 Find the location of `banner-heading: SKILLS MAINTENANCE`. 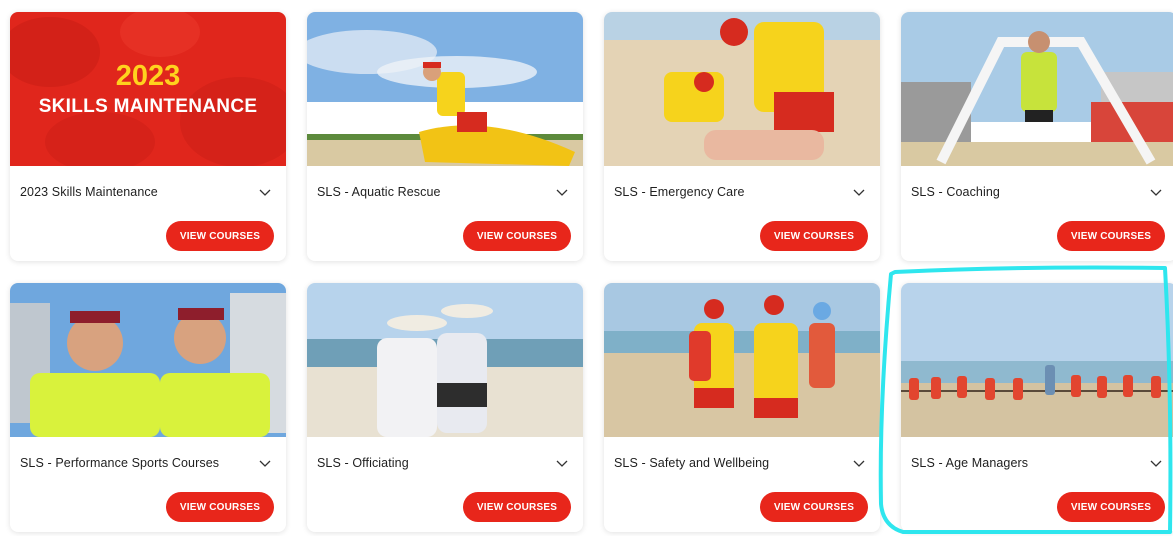

banner-heading: SKILLS MAINTENANCE is located at coordinates (148, 106).